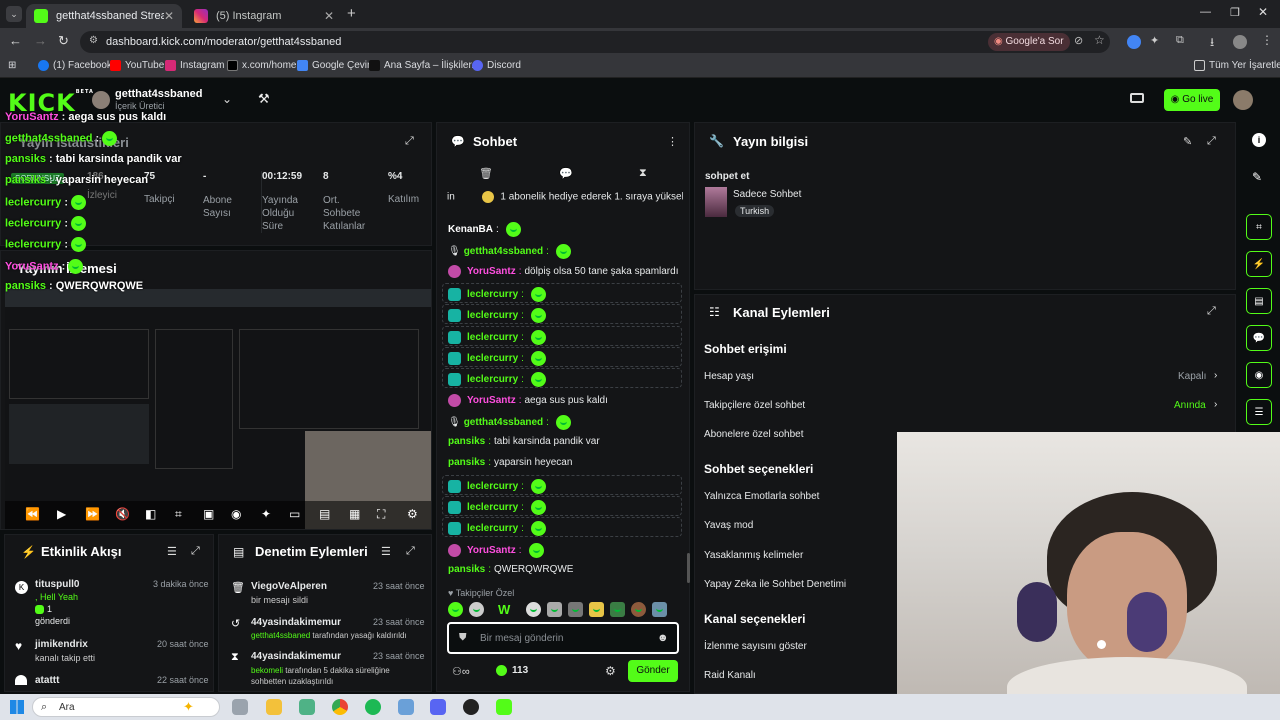 Image resolution: width=1280 pixels, height=720 pixels. I want to click on edit-pencil-icon: ✎, so click(1187, 141).